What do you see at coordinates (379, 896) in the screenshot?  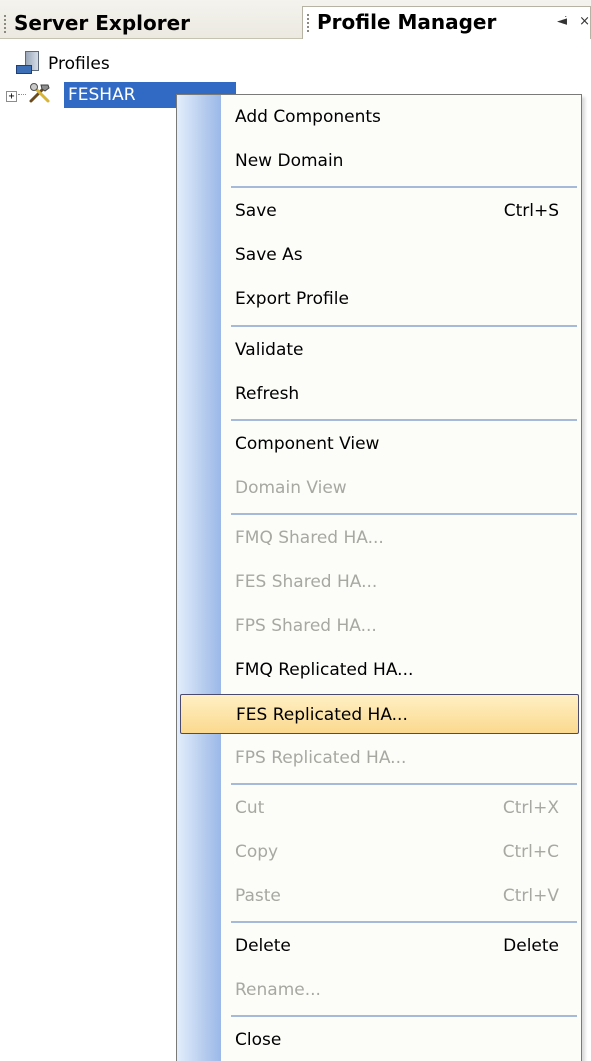 I see `menu-item-paste: Paste Ctrl+V` at bounding box center [379, 896].